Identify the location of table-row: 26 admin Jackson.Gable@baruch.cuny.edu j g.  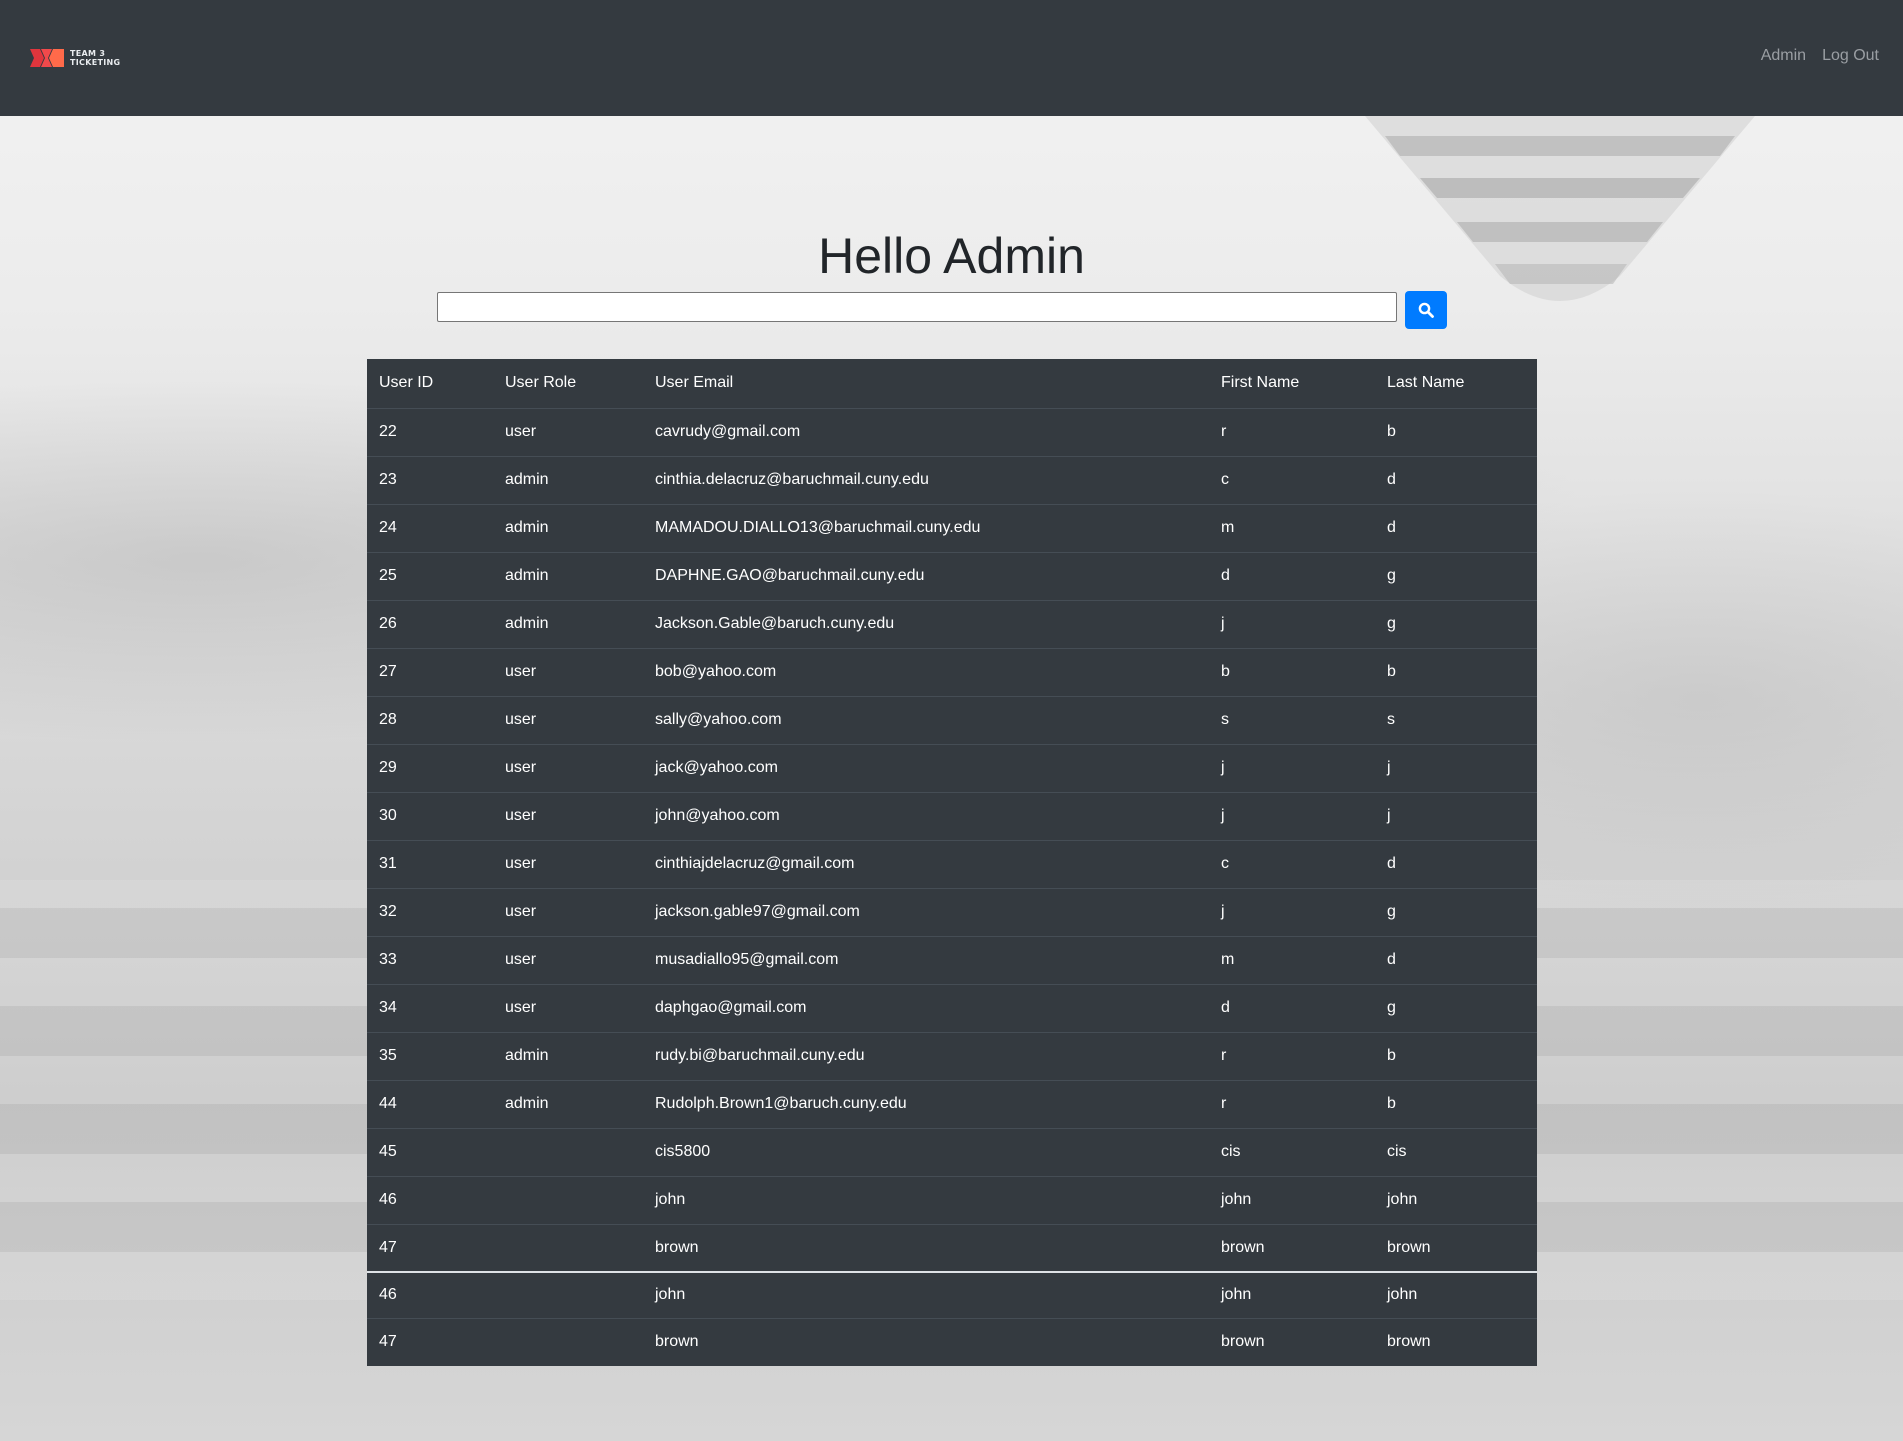
(952, 623).